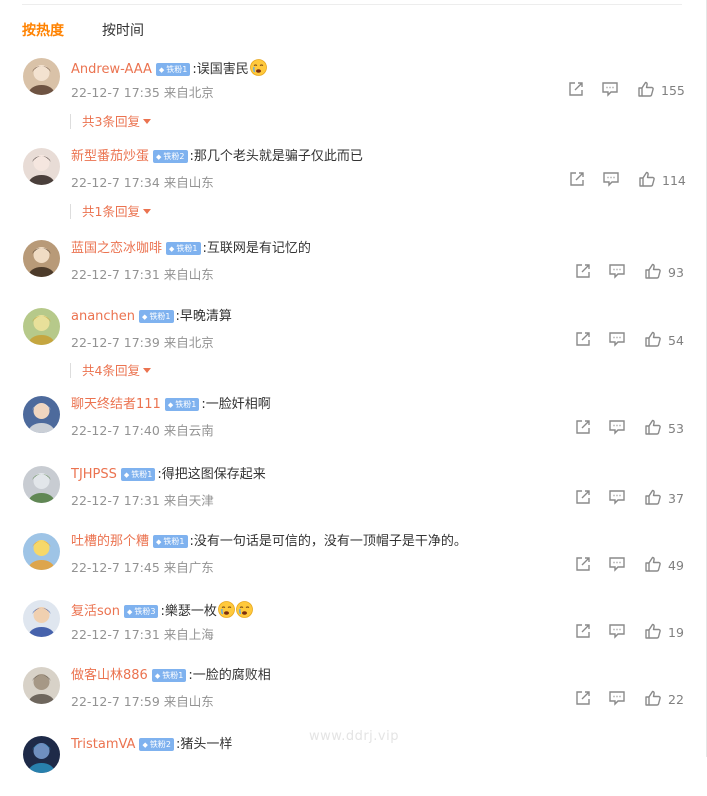  What do you see at coordinates (353, 766) in the screenshot?
I see `comment-item: TristamVA ◆ 铁粉2:猪头一样` at bounding box center [353, 766].